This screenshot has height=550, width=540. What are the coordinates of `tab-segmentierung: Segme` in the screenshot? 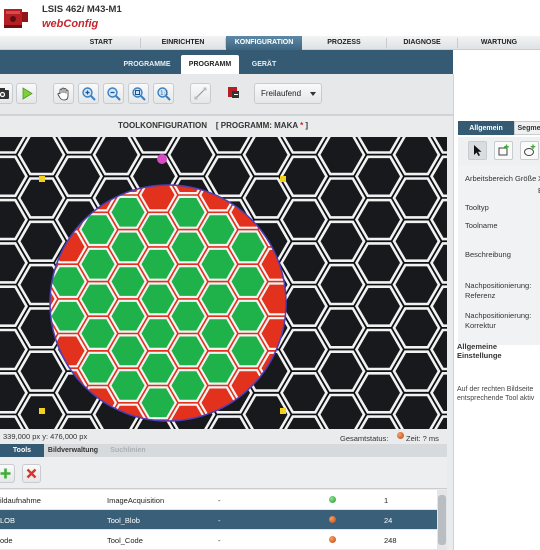 It's located at (527, 128).